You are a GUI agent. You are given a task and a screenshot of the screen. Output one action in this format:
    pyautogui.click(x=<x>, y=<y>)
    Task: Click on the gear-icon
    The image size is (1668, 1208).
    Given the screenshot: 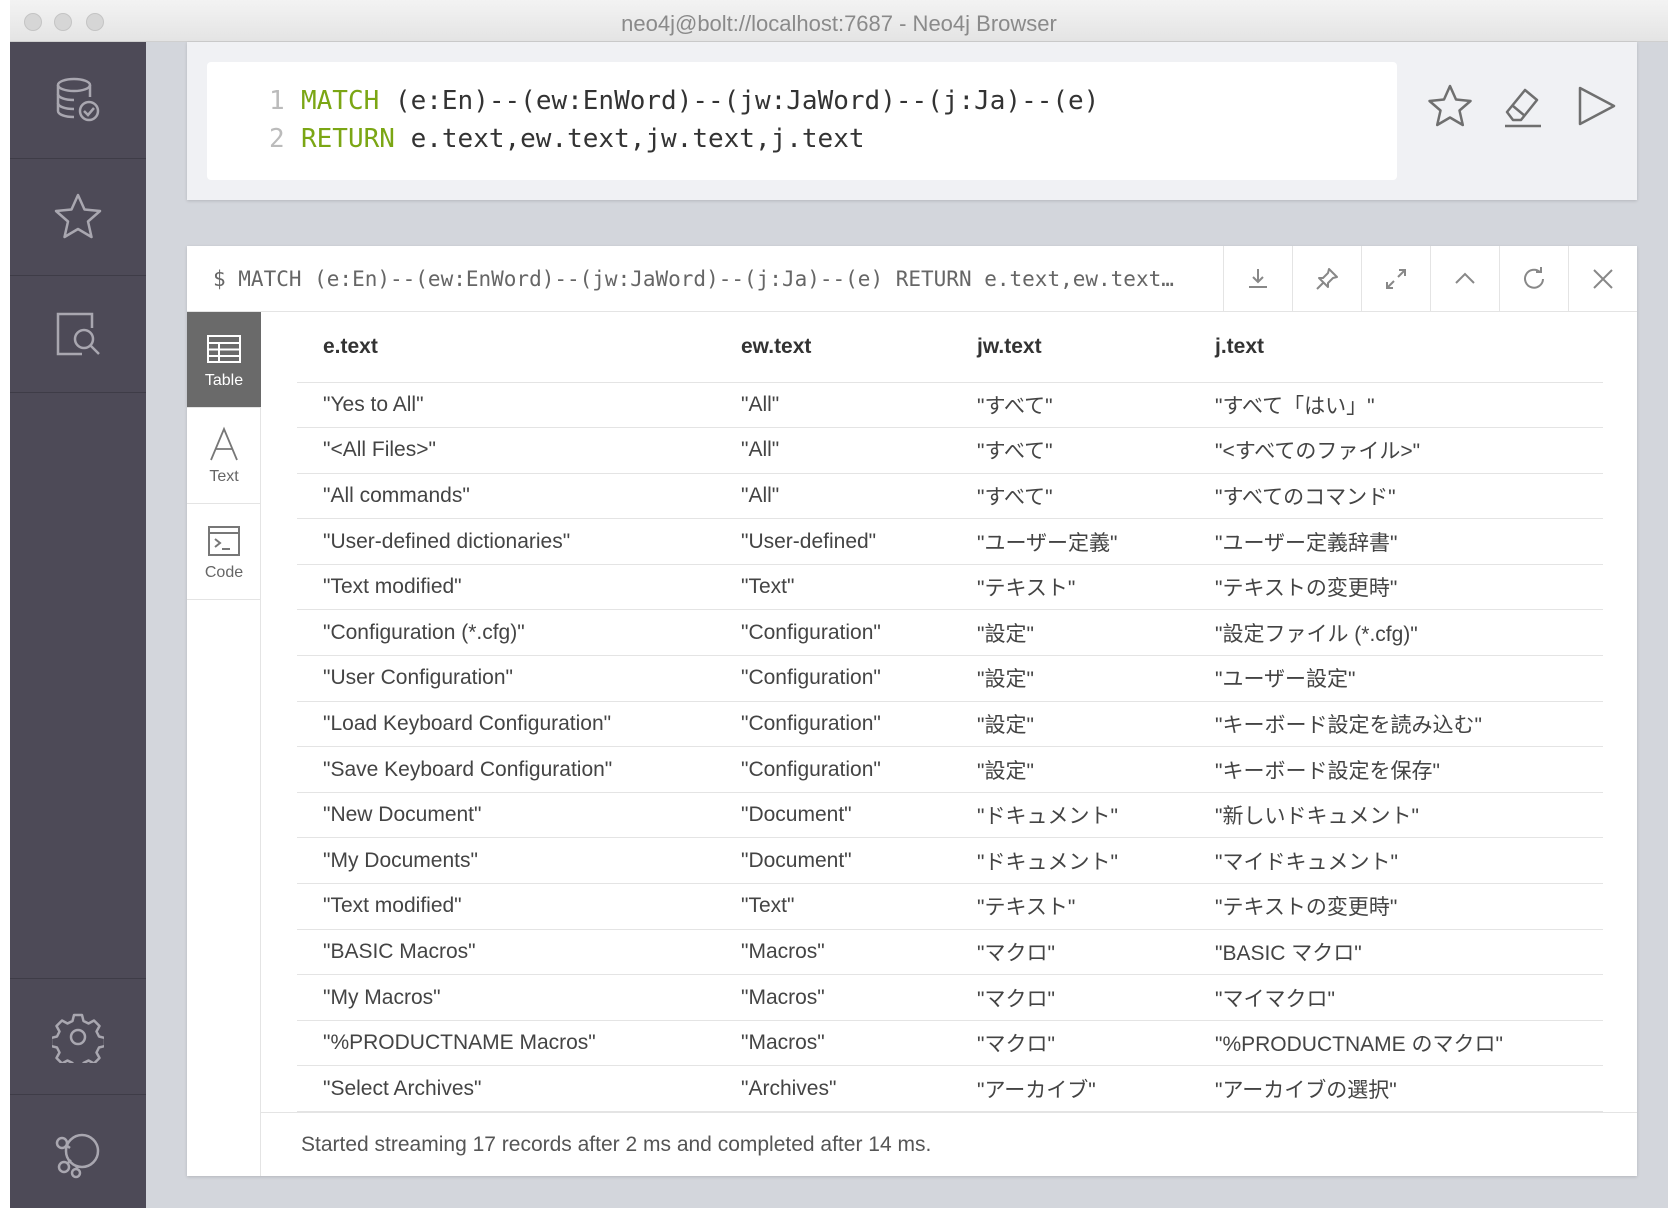 What is the action you would take?
    pyautogui.click(x=78, y=1038)
    